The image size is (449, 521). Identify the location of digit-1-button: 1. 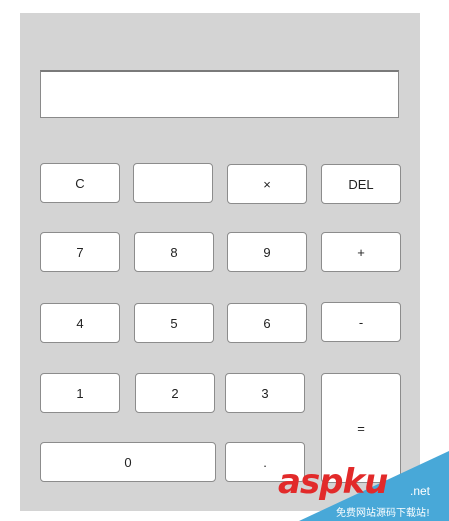
(80, 393).